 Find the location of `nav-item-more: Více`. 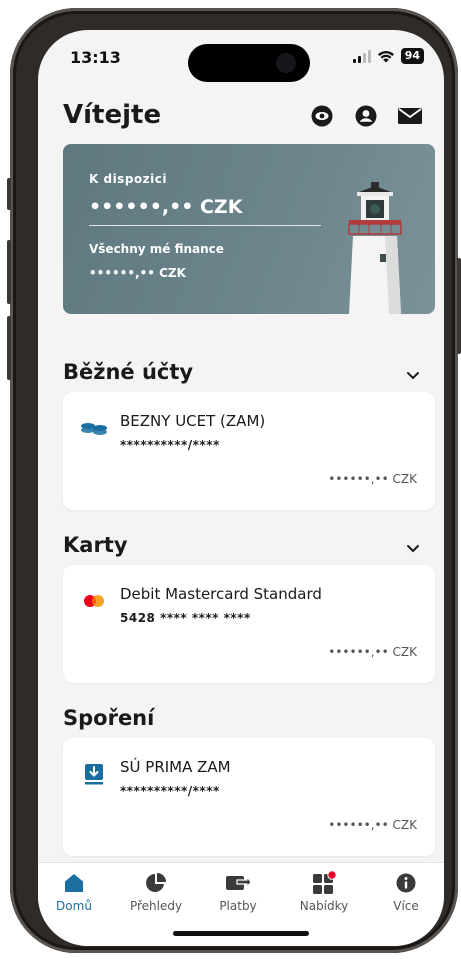

nav-item-more: Více is located at coordinates (406, 891).